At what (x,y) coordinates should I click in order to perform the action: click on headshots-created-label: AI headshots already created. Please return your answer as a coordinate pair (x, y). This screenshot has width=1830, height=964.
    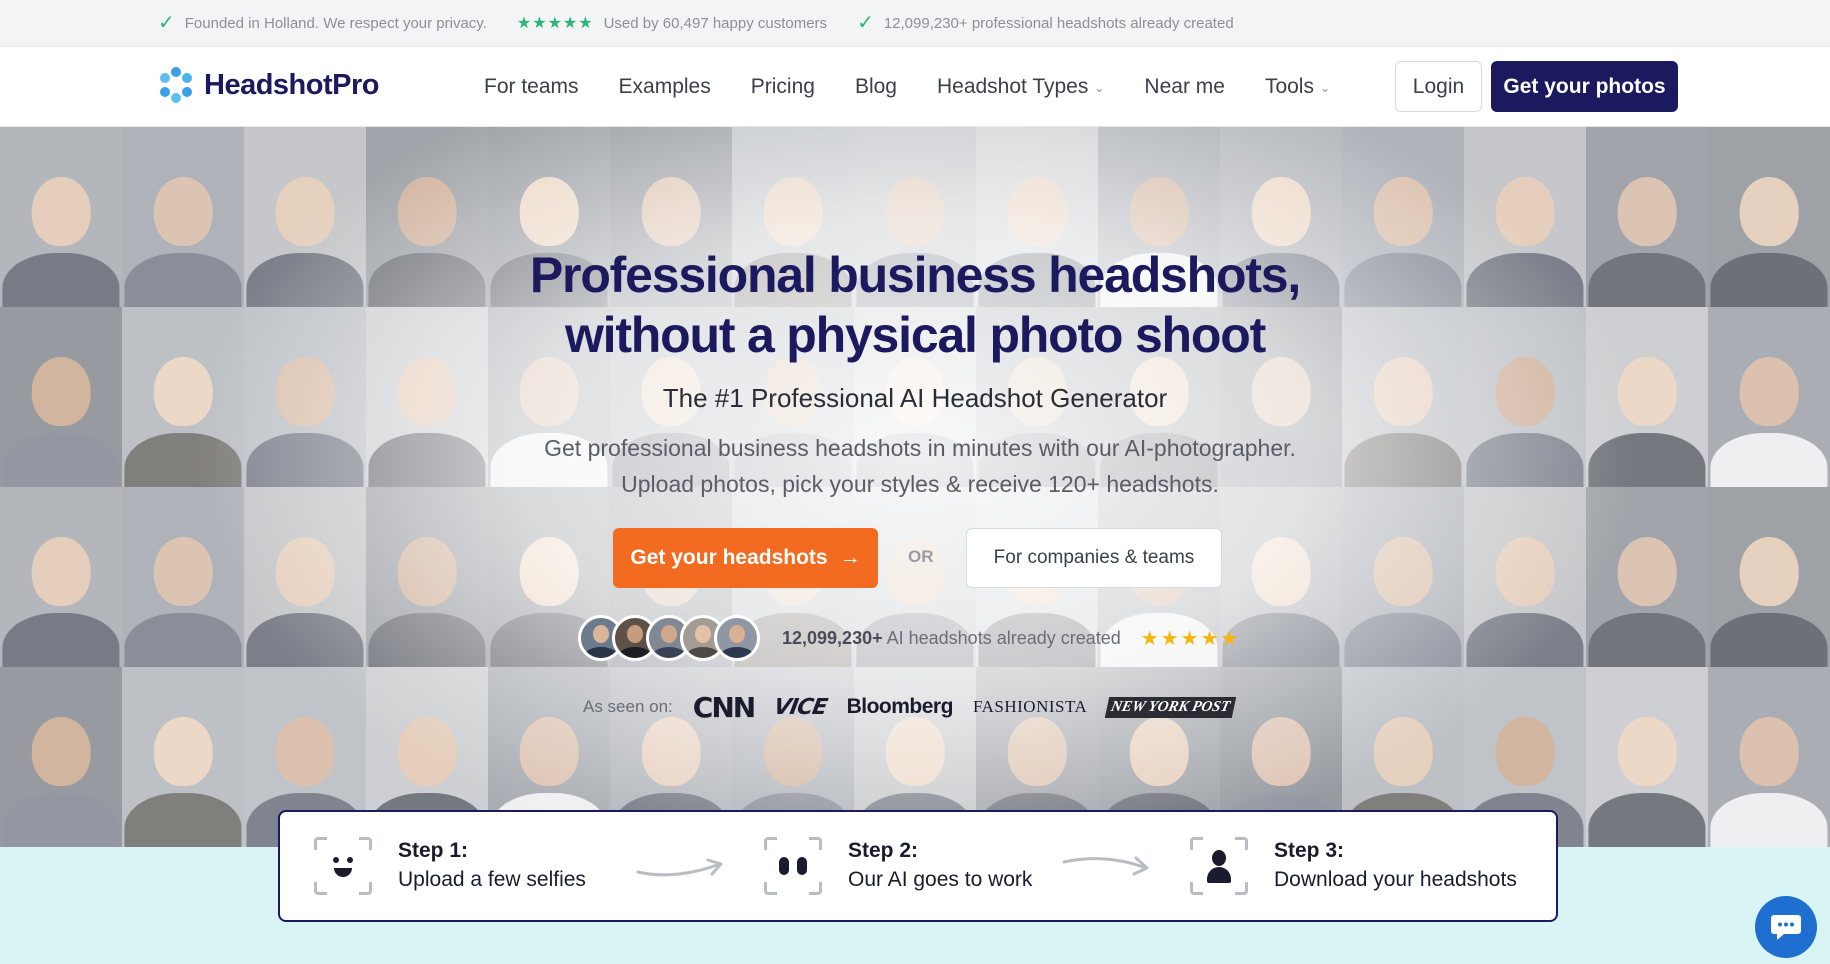
    Looking at the image, I should click on (1001, 637).